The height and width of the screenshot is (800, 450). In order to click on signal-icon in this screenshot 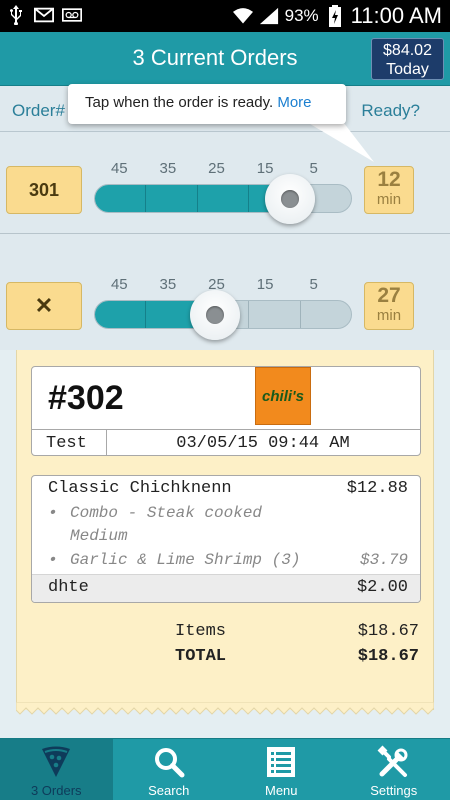, I will do `click(269, 16)`.